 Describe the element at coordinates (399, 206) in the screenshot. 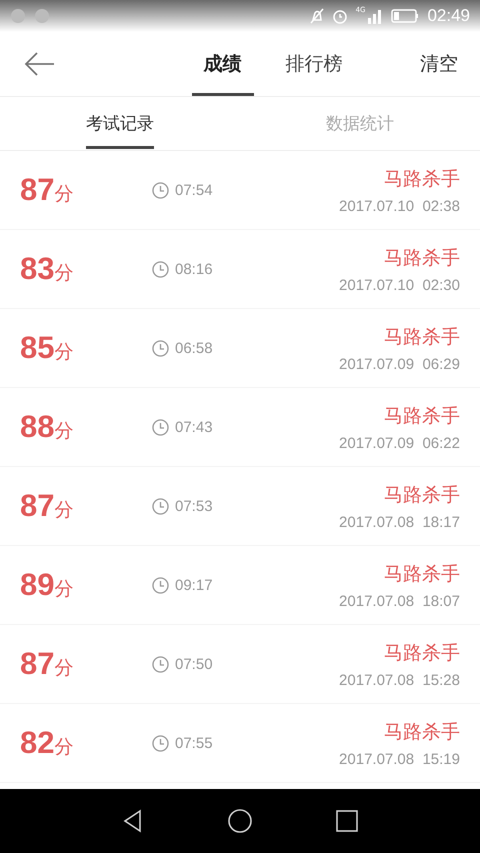

I see `record-date: 2017.07.10 02:38` at that location.